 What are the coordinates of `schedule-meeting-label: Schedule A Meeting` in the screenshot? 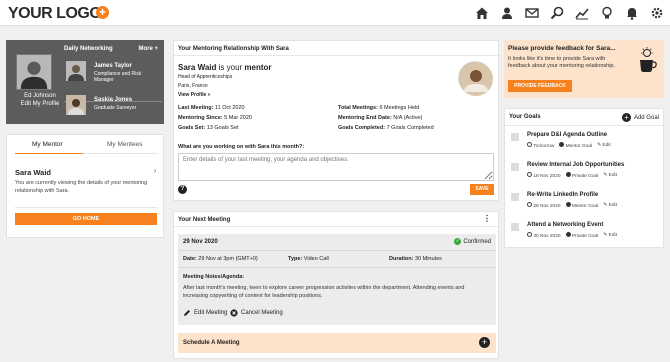 It's located at (211, 343).